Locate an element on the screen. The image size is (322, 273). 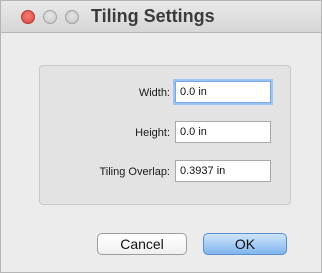
tiling-overlap-label: Tiling Overlap: is located at coordinates (134, 172).